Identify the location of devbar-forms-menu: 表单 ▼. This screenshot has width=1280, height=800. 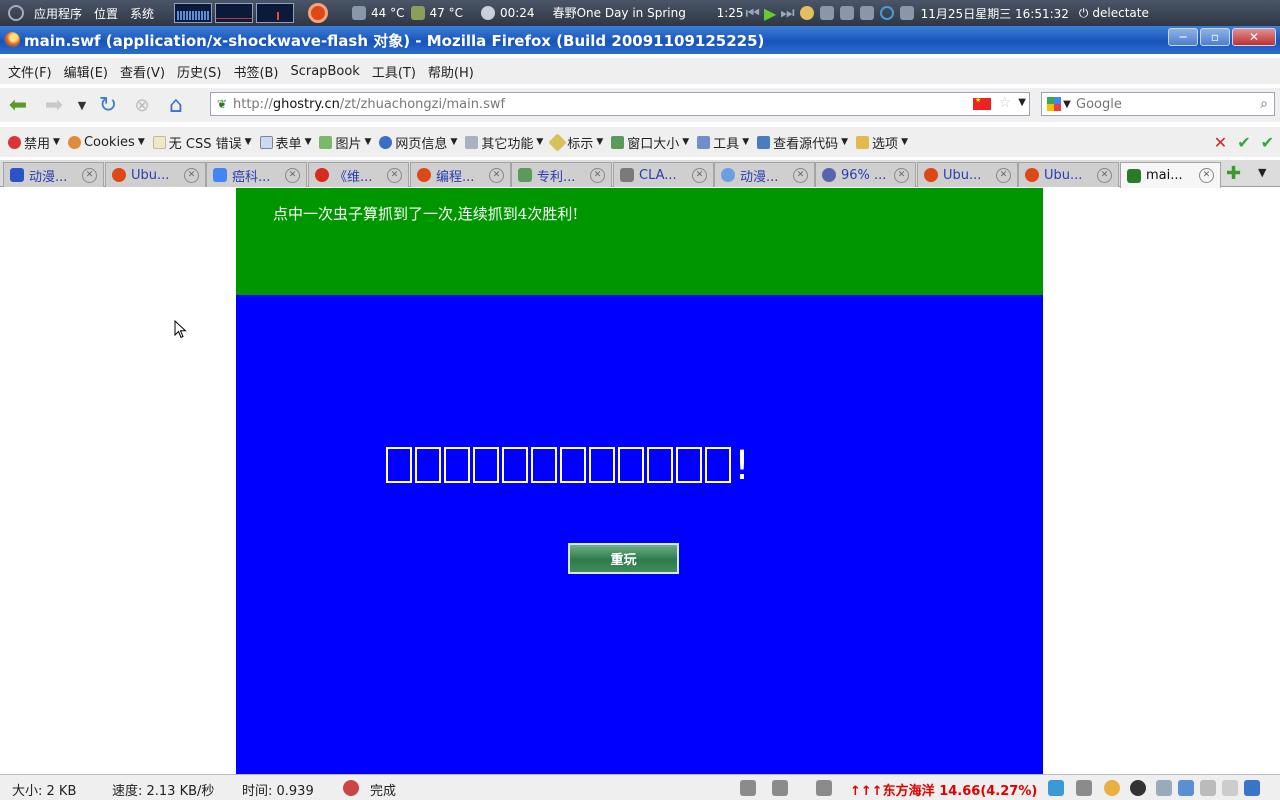
(285, 142).